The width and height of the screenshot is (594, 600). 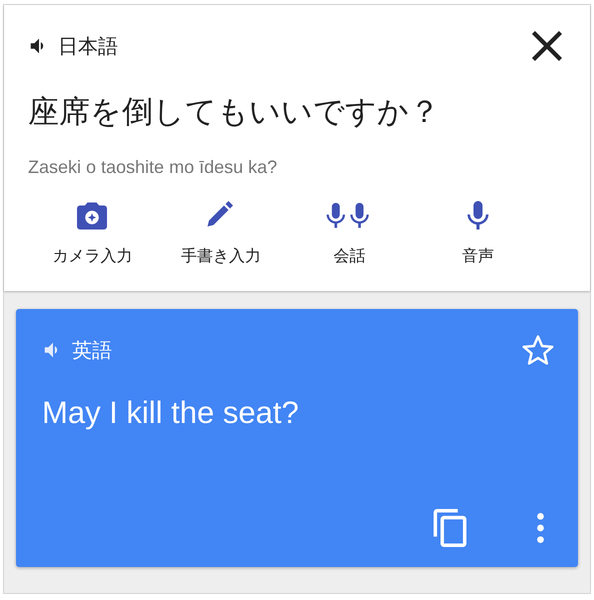 I want to click on source-text: 座席を倒してもいいですか？, so click(x=234, y=112).